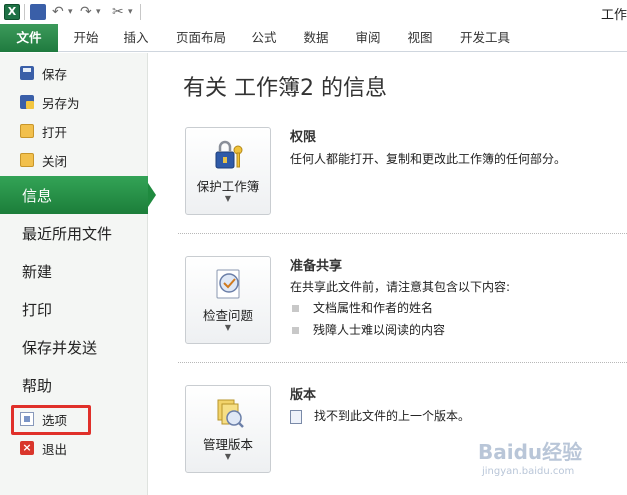  I want to click on button-label: 保护工作簿, so click(228, 186).